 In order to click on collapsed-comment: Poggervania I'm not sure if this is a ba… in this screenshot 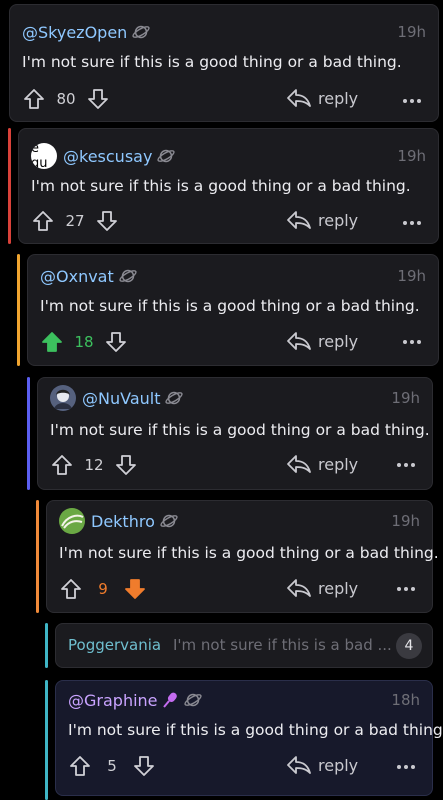, I will do `click(244, 645)`.